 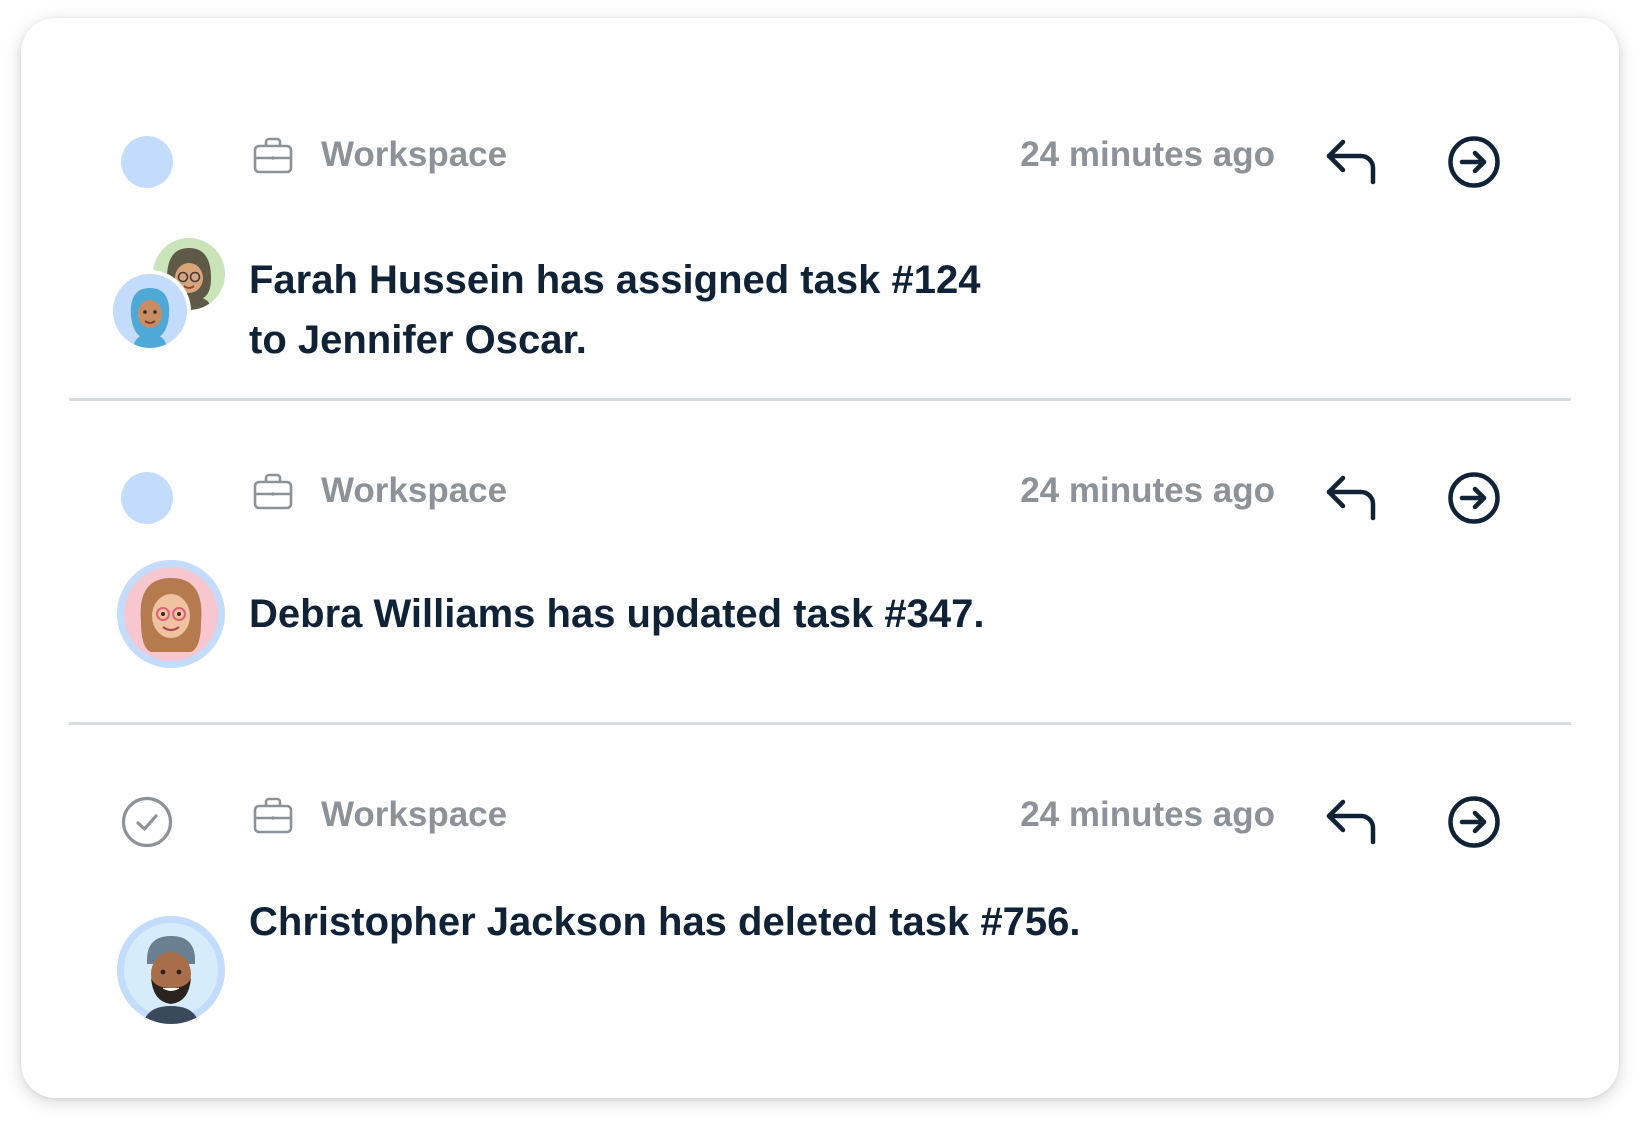 I want to click on message-line: to Jennifer Oscar., so click(x=418, y=340).